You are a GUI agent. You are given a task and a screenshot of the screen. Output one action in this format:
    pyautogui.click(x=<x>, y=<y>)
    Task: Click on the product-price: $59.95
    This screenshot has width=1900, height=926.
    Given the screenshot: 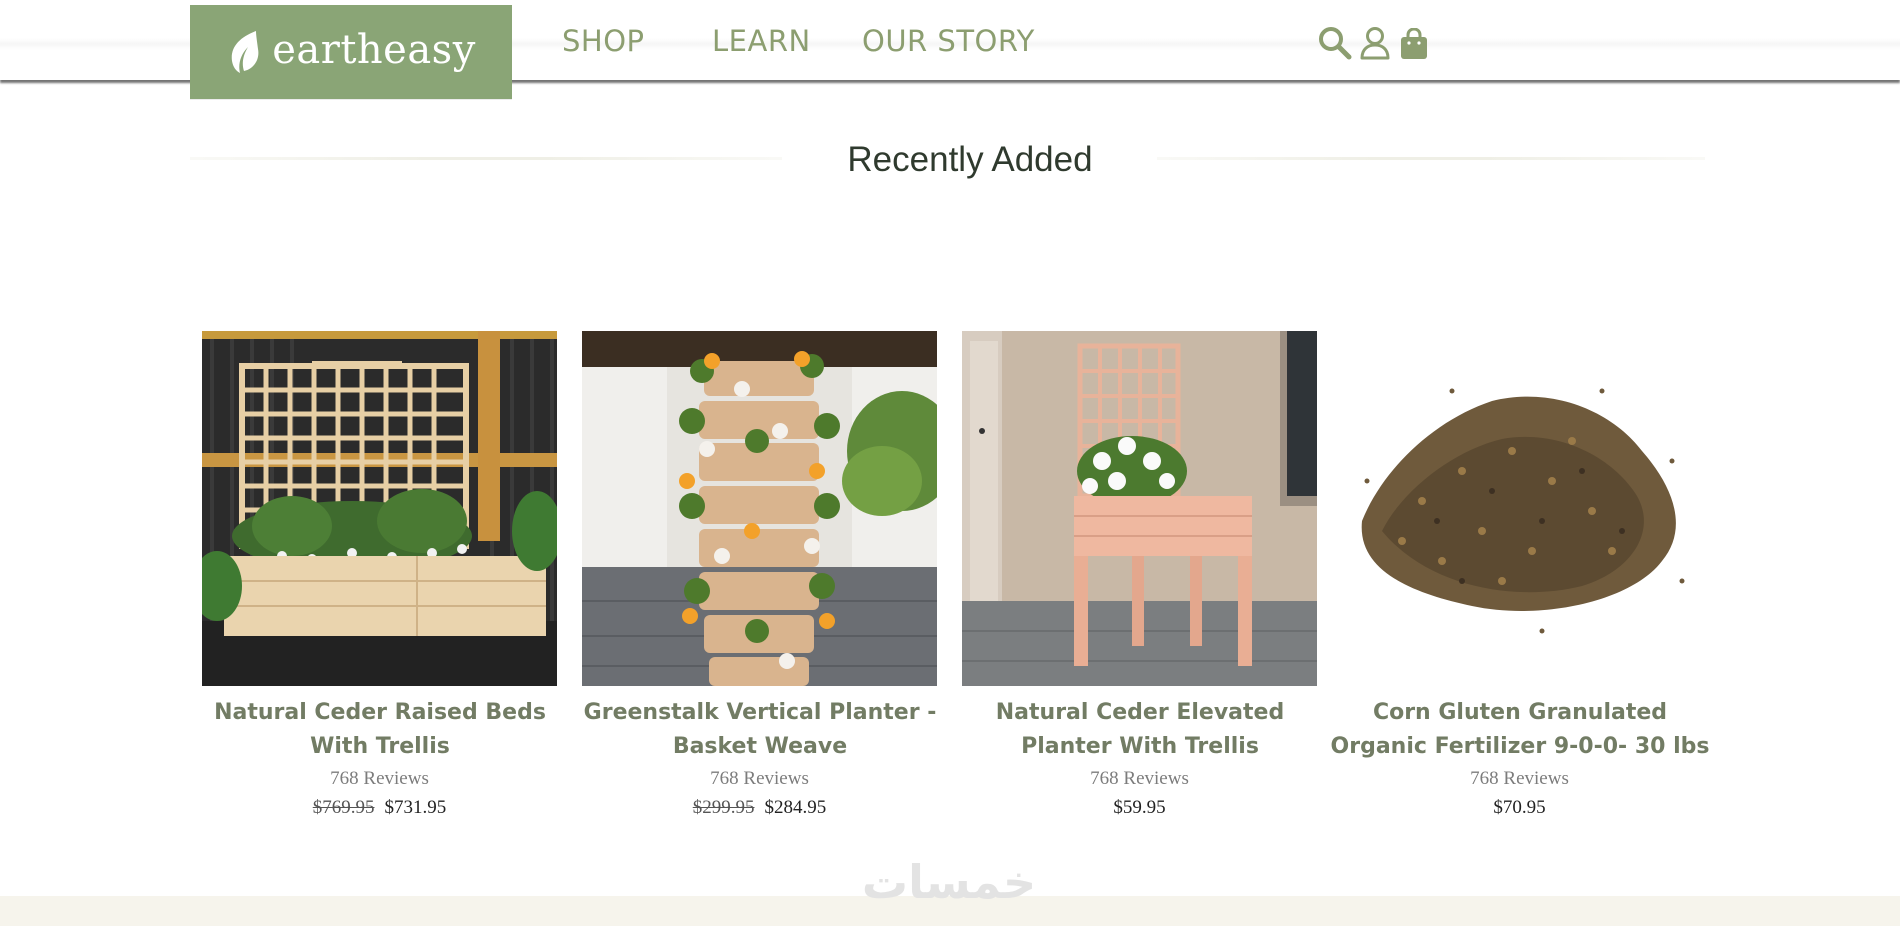 What is the action you would take?
    pyautogui.click(x=1139, y=808)
    